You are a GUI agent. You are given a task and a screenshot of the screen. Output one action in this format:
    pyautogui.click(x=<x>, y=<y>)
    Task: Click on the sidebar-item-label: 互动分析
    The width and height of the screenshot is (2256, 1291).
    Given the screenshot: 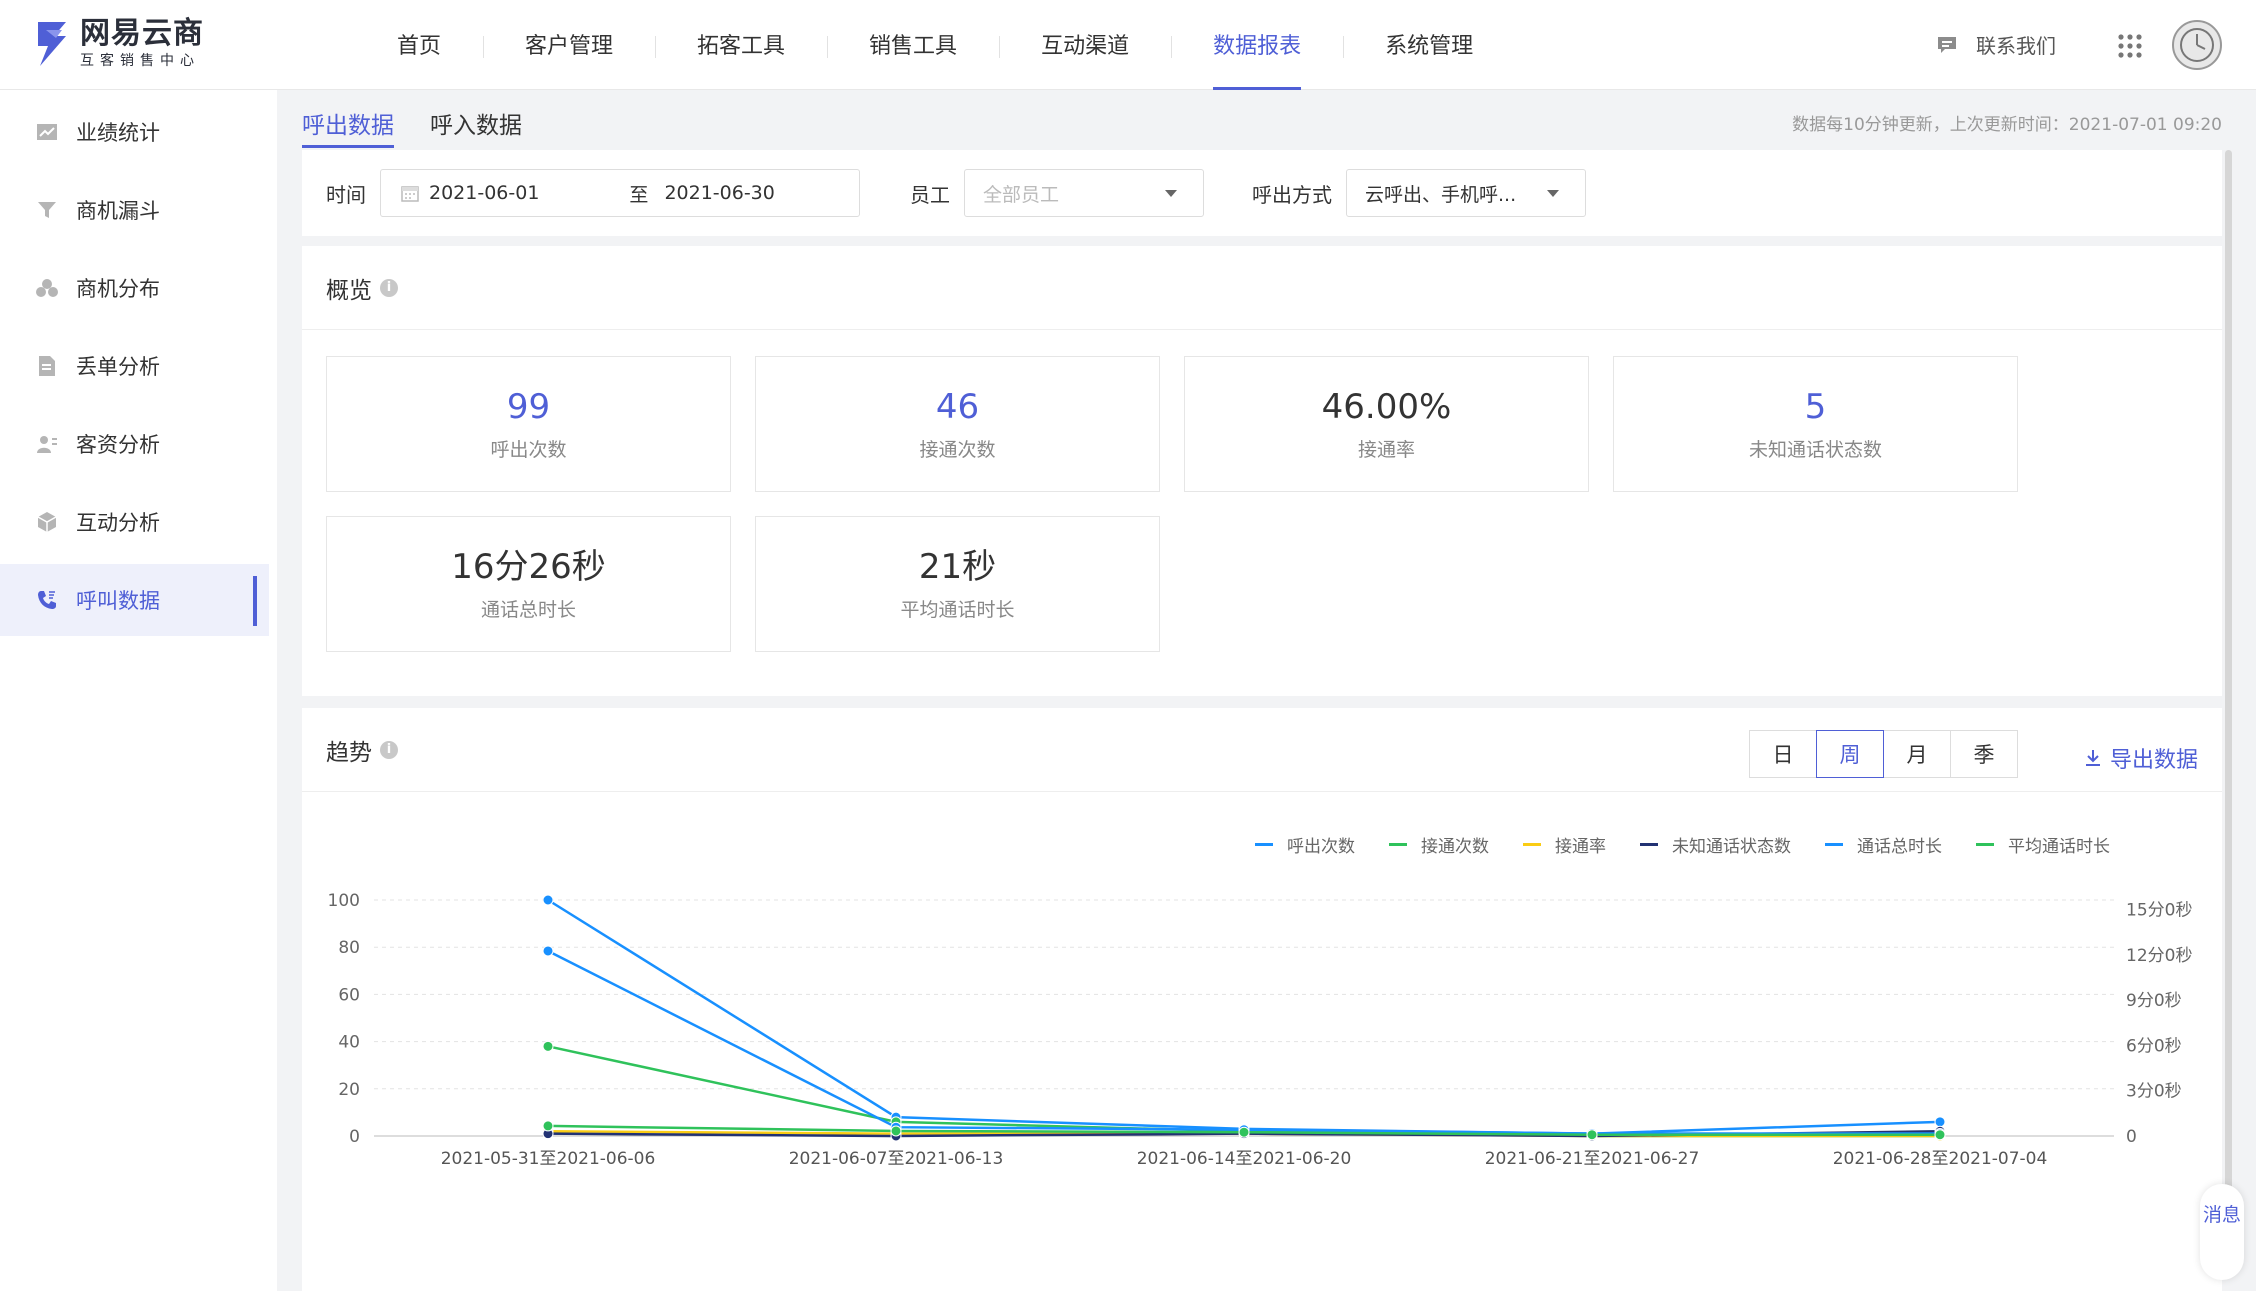 What is the action you would take?
    pyautogui.click(x=118, y=523)
    